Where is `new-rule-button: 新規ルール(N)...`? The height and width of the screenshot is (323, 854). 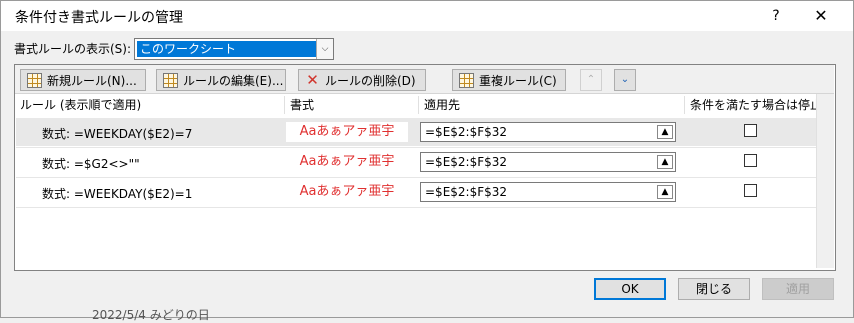 new-rule-button: 新規ルール(N)... is located at coordinates (83, 80).